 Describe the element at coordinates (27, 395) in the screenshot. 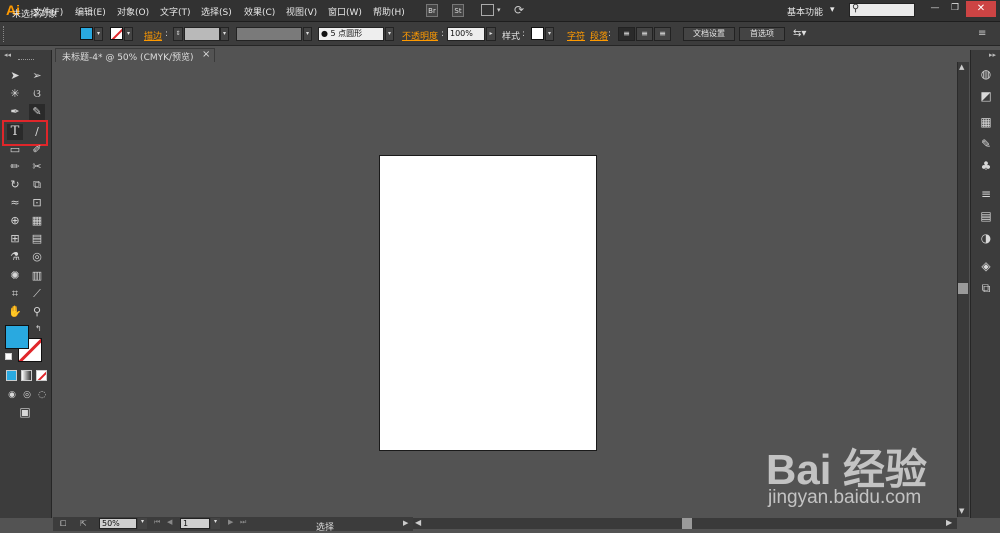

I see `draw-behind-icon: ◎` at that location.